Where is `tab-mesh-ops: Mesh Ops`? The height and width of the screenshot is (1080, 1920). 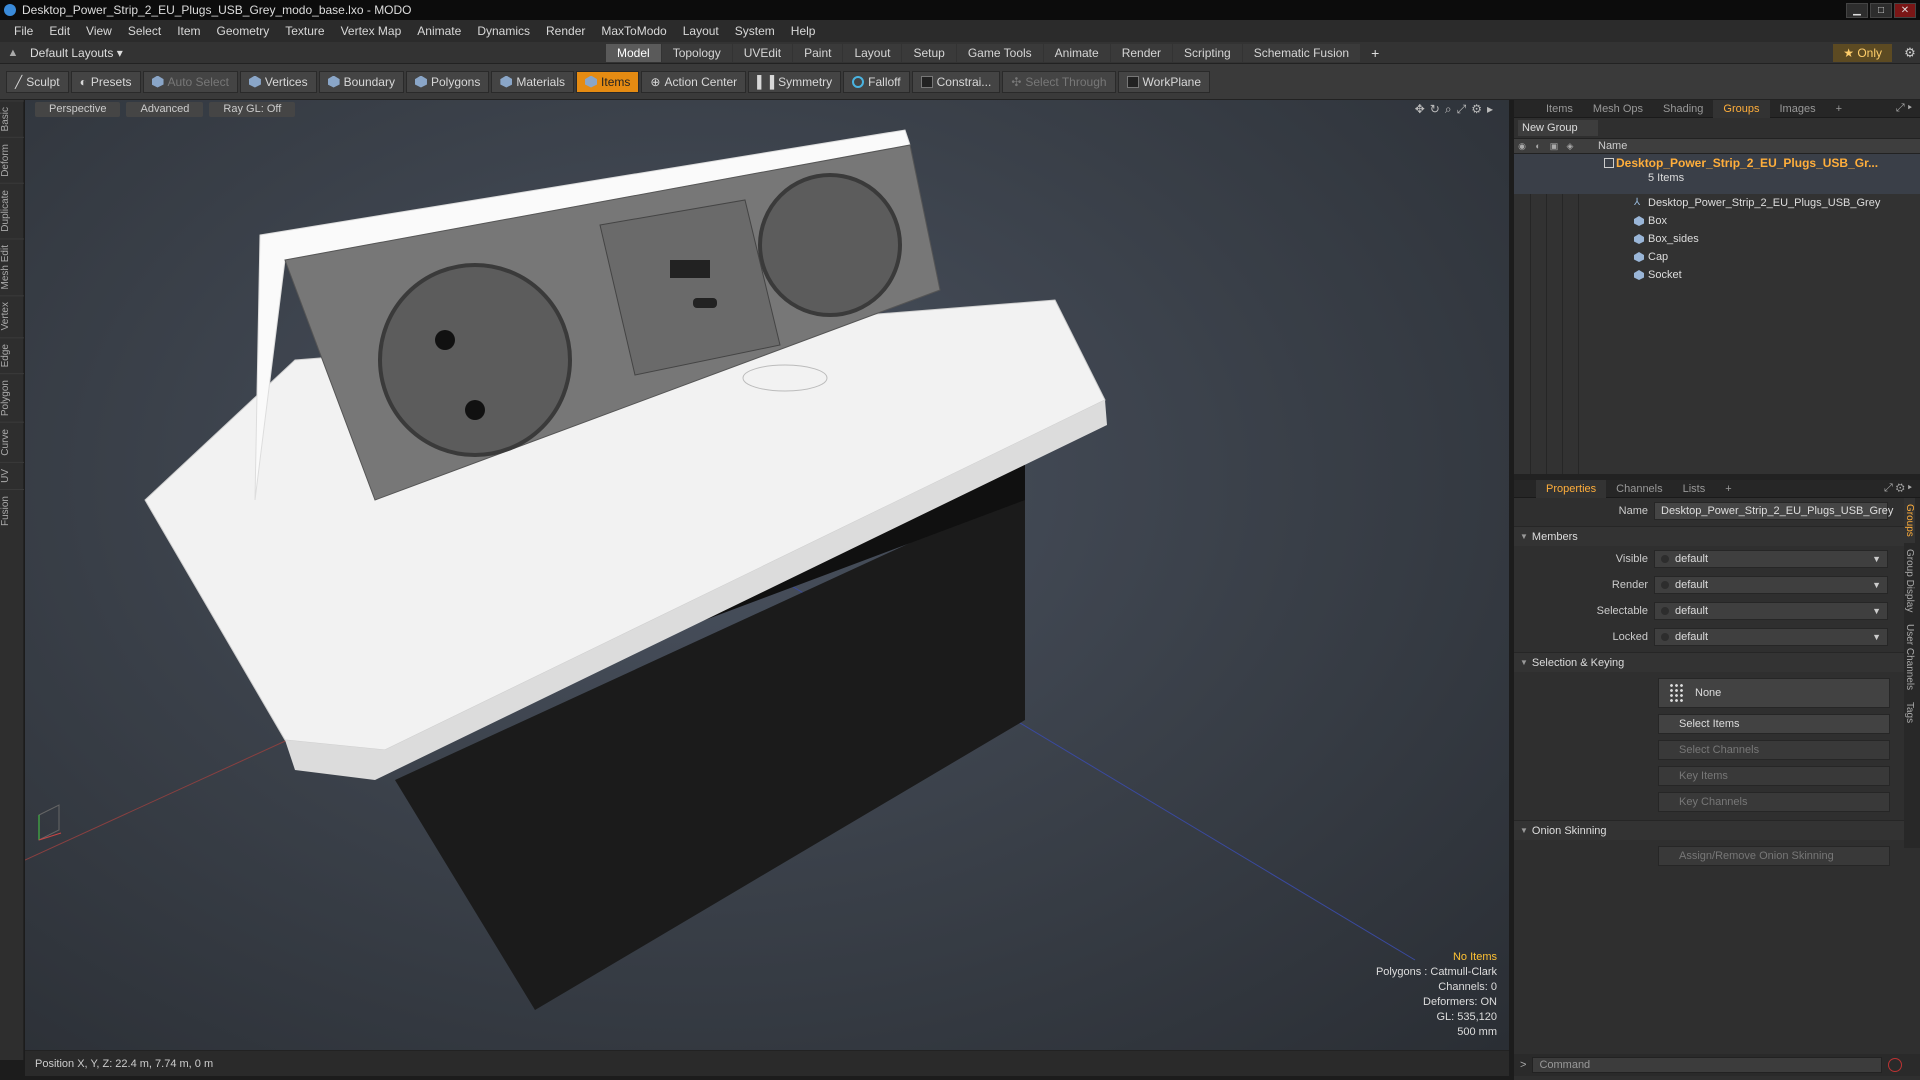 tab-mesh-ops: Mesh Ops is located at coordinates (1618, 109).